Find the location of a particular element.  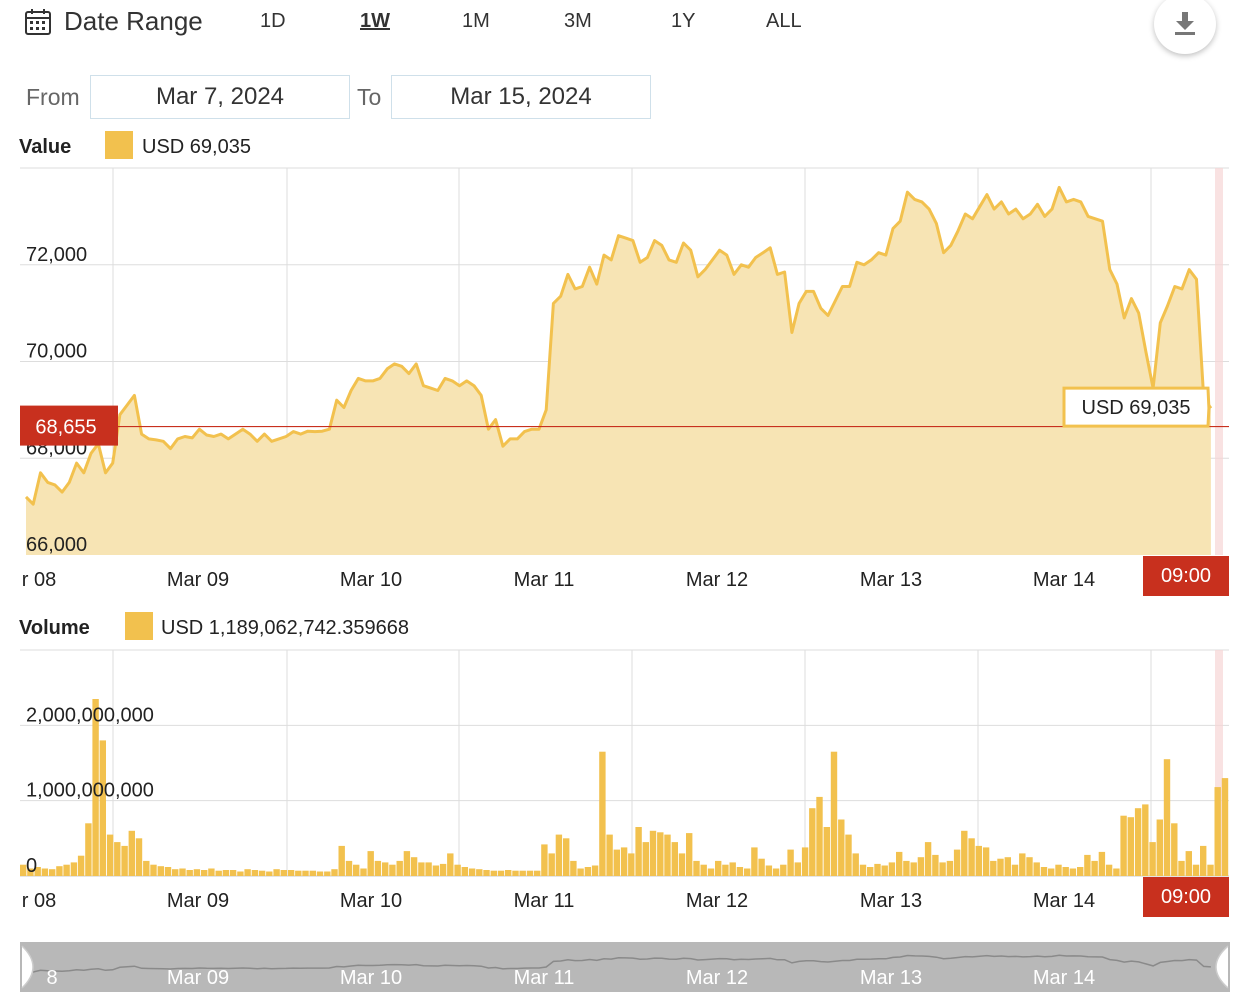

volume-panel-label: Volume is located at coordinates (54, 628).